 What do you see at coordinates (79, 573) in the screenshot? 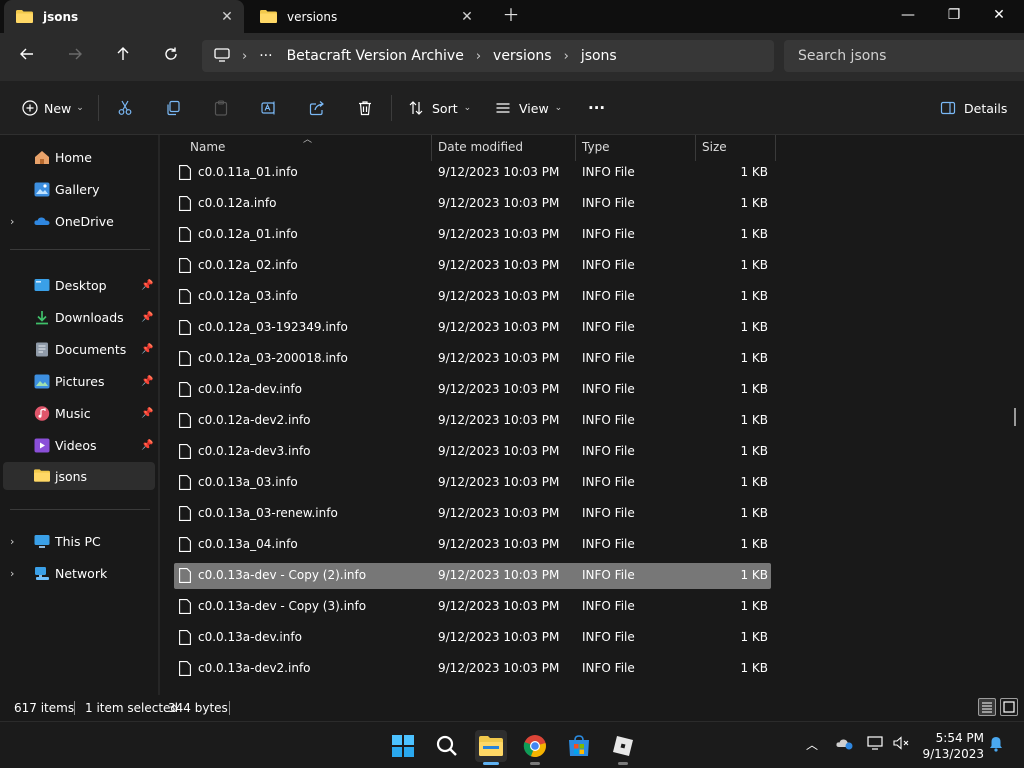
I see `sidebar-item-network: › Network` at bounding box center [79, 573].